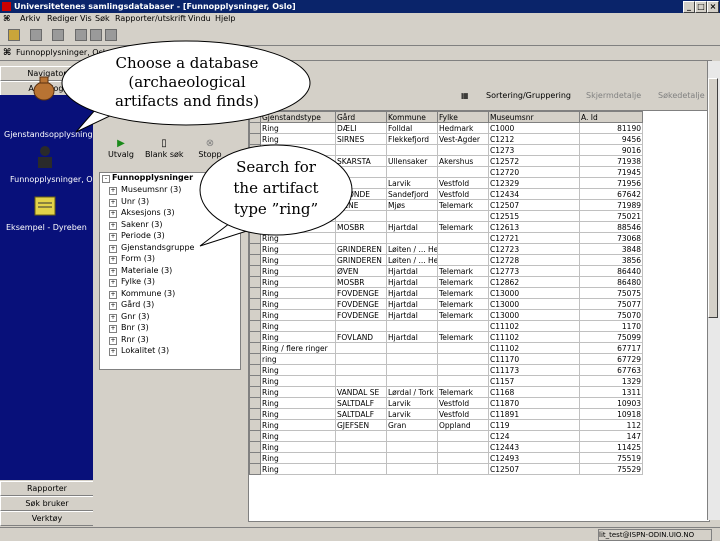  Describe the element at coordinates (45, 206) in the screenshot. I see `folder-icon` at that location.